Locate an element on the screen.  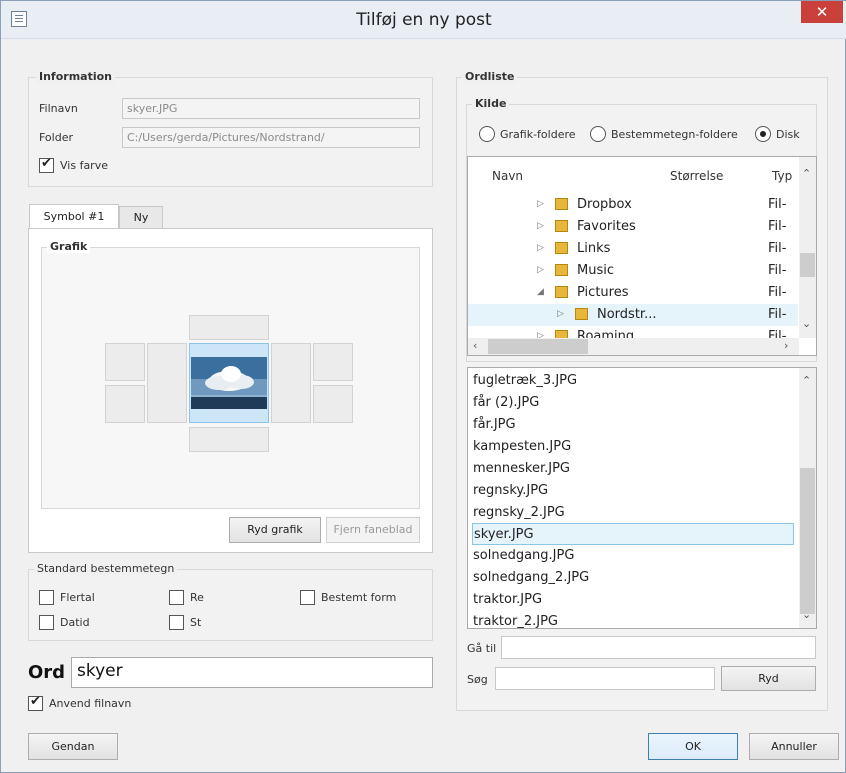
collapse-icon: ◢ is located at coordinates (540, 292).